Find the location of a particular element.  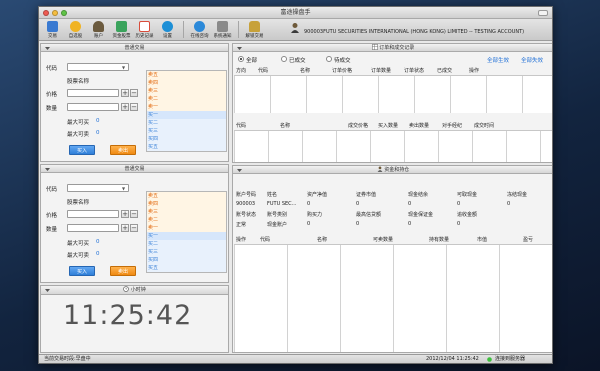

max-buy-label: 最大可买 is located at coordinates (78, 244).